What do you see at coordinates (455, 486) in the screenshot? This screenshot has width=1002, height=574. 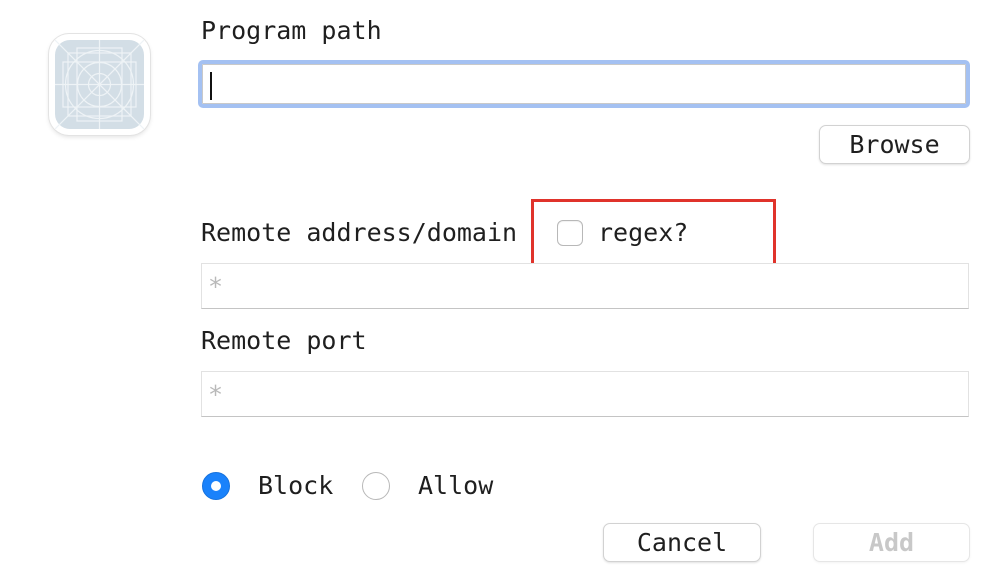 I see `allow-label: Allow` at bounding box center [455, 486].